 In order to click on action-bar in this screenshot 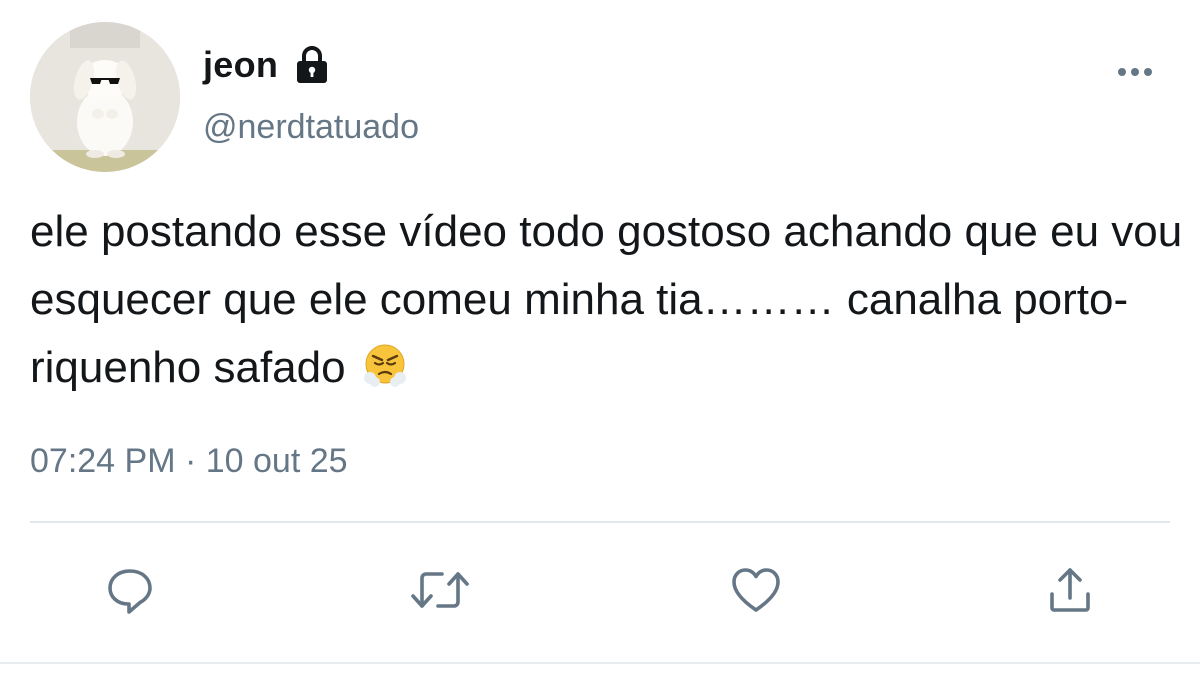, I will do `click(600, 595)`.